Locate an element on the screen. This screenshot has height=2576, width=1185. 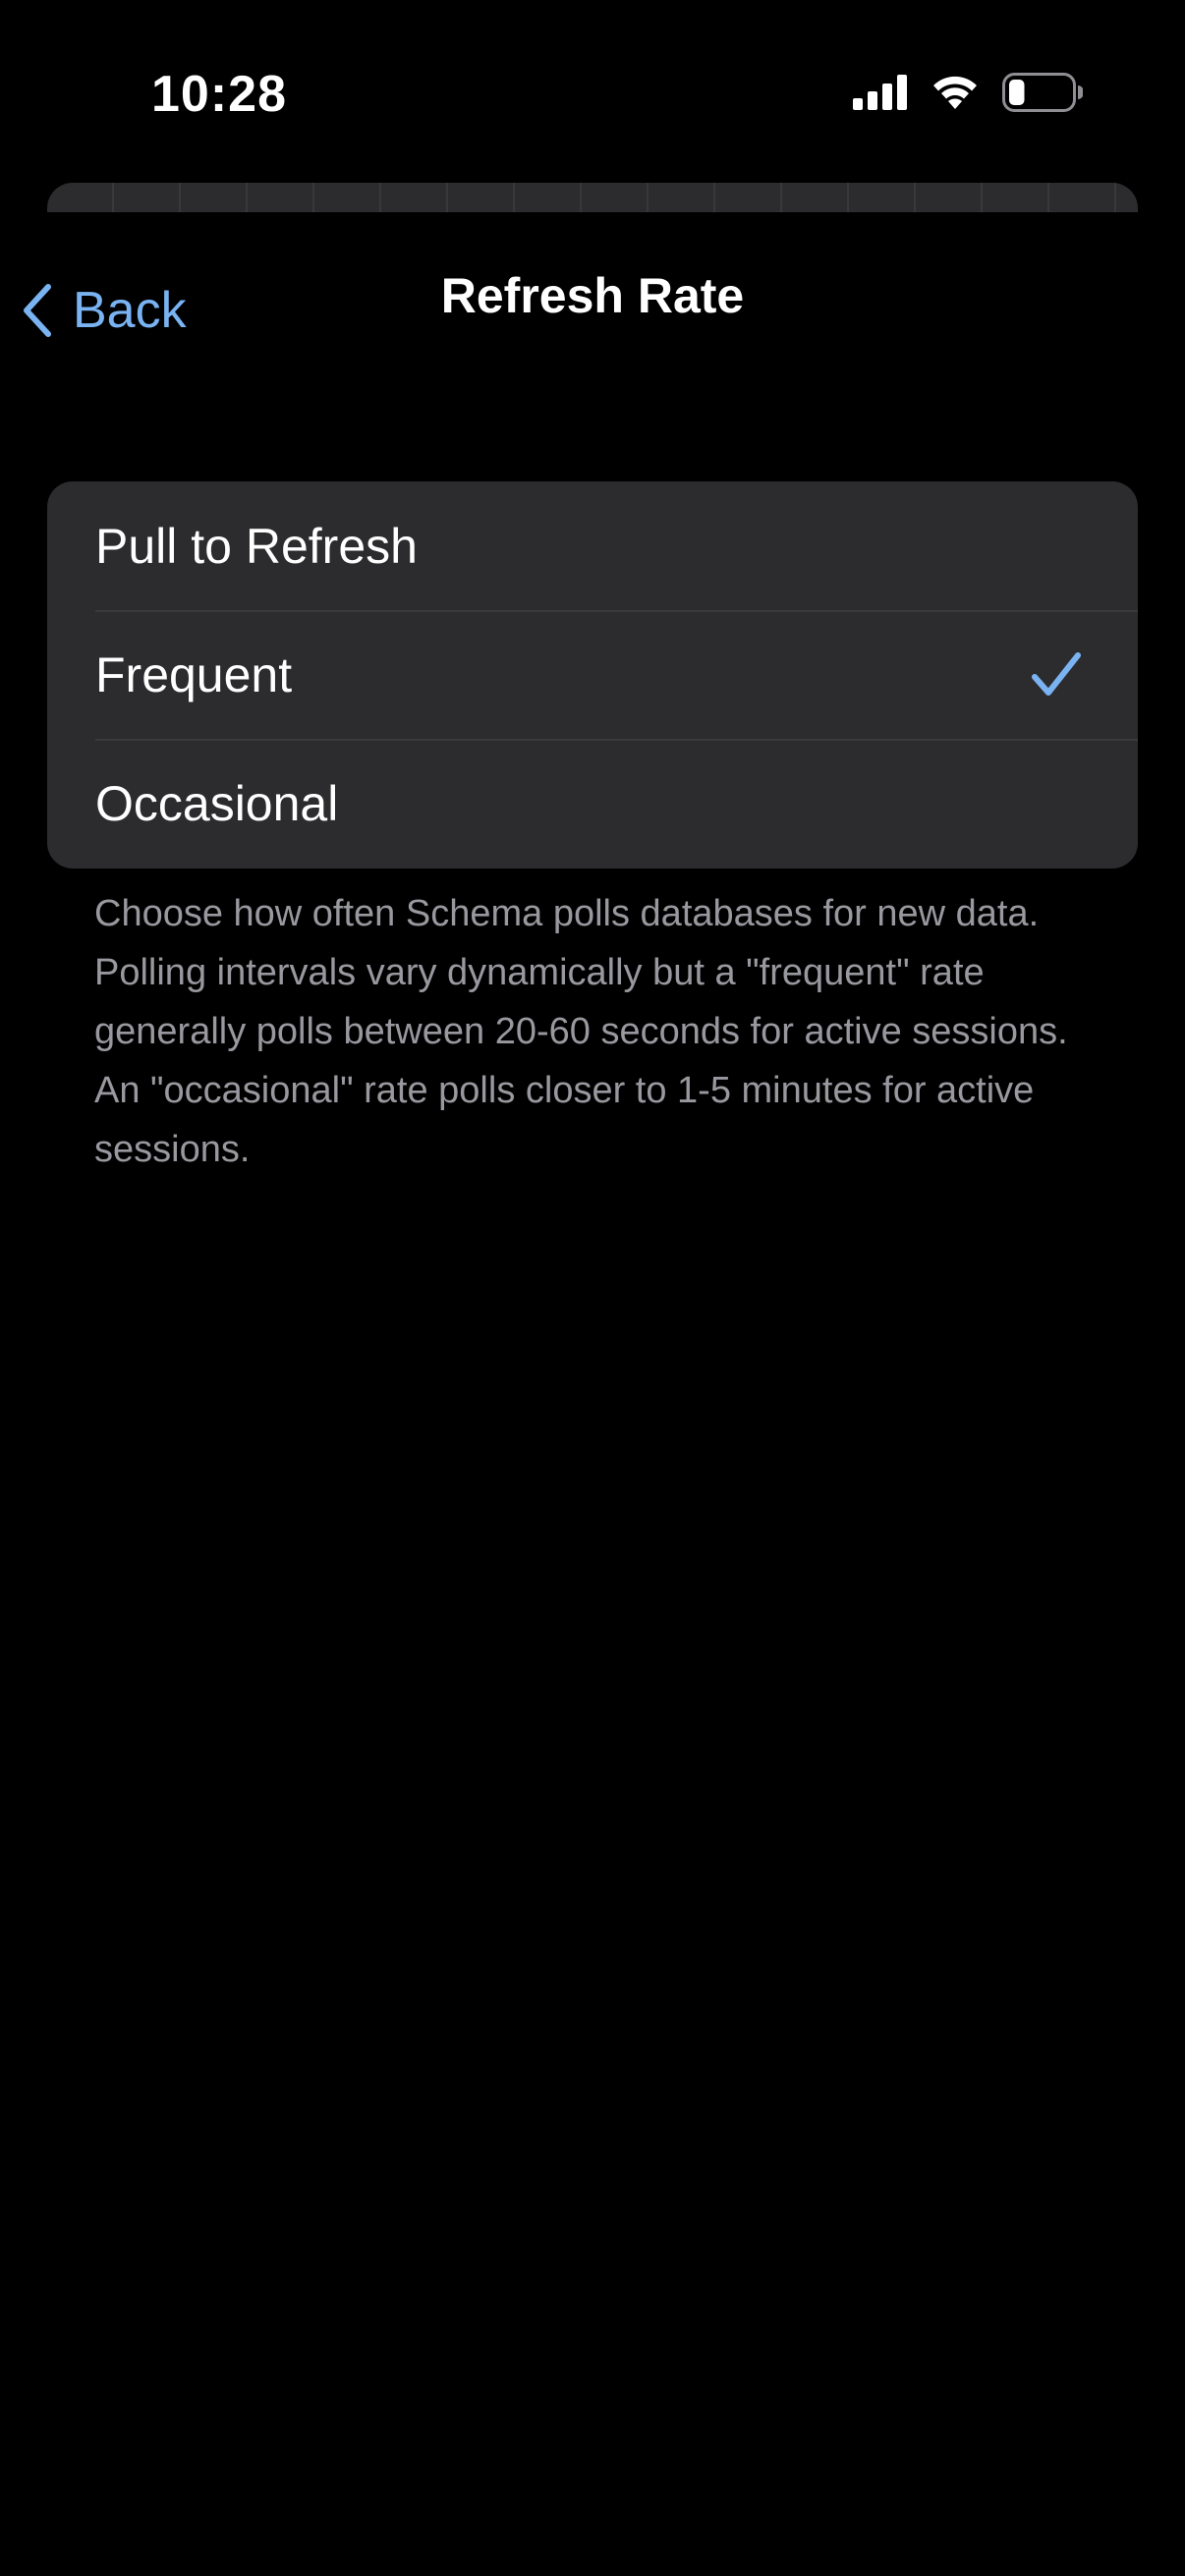
status-icons is located at coordinates (968, 92).